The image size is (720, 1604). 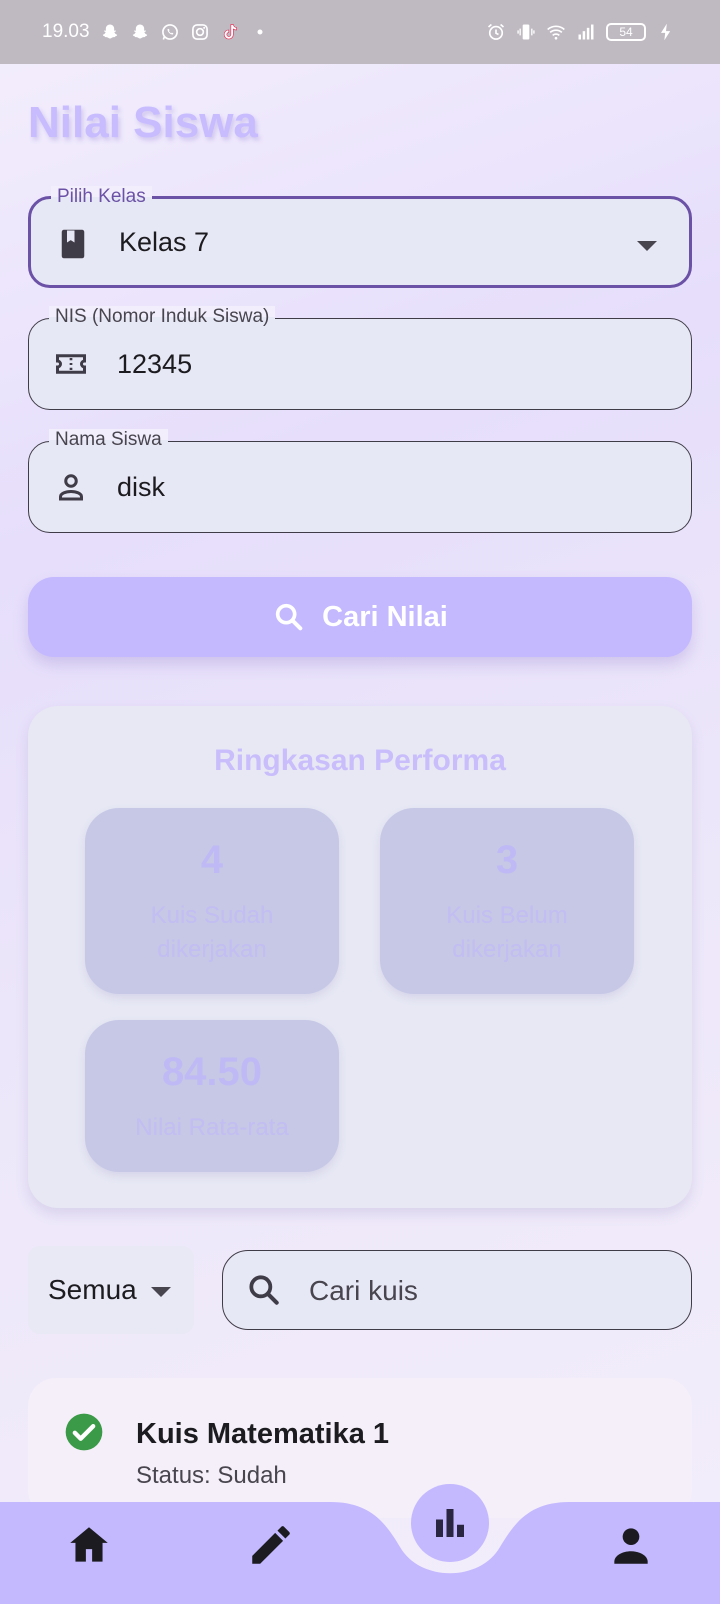 I want to click on nav-scores, so click(x=450, y=1523).